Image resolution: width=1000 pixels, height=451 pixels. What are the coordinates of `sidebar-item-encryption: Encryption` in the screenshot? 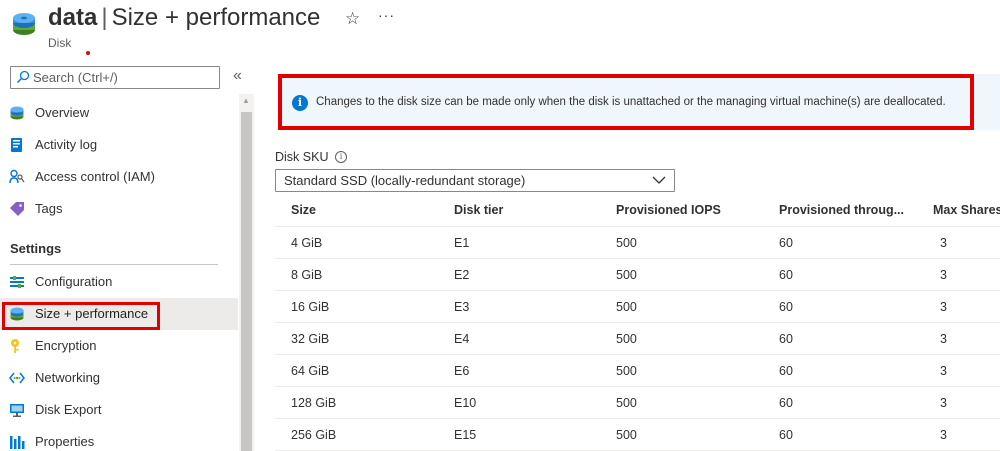 It's located at (119, 346).